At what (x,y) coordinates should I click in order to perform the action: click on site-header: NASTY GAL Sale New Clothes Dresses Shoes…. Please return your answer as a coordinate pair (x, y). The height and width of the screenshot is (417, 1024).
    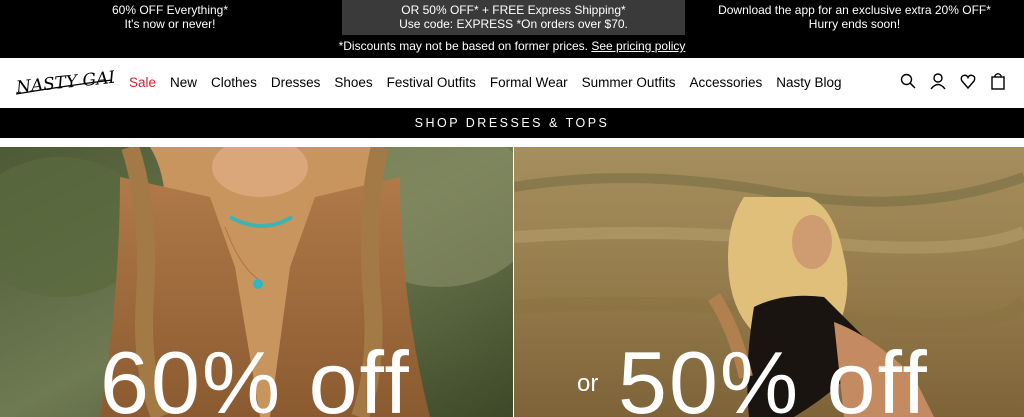
    Looking at the image, I should click on (512, 83).